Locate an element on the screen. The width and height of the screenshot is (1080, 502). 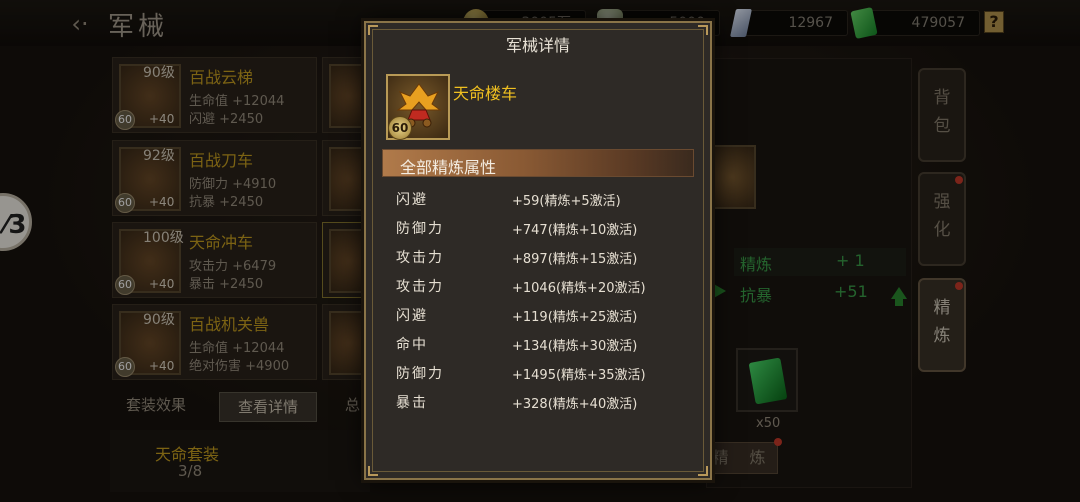
equip-name: 百战刀车 is located at coordinates (221, 160).